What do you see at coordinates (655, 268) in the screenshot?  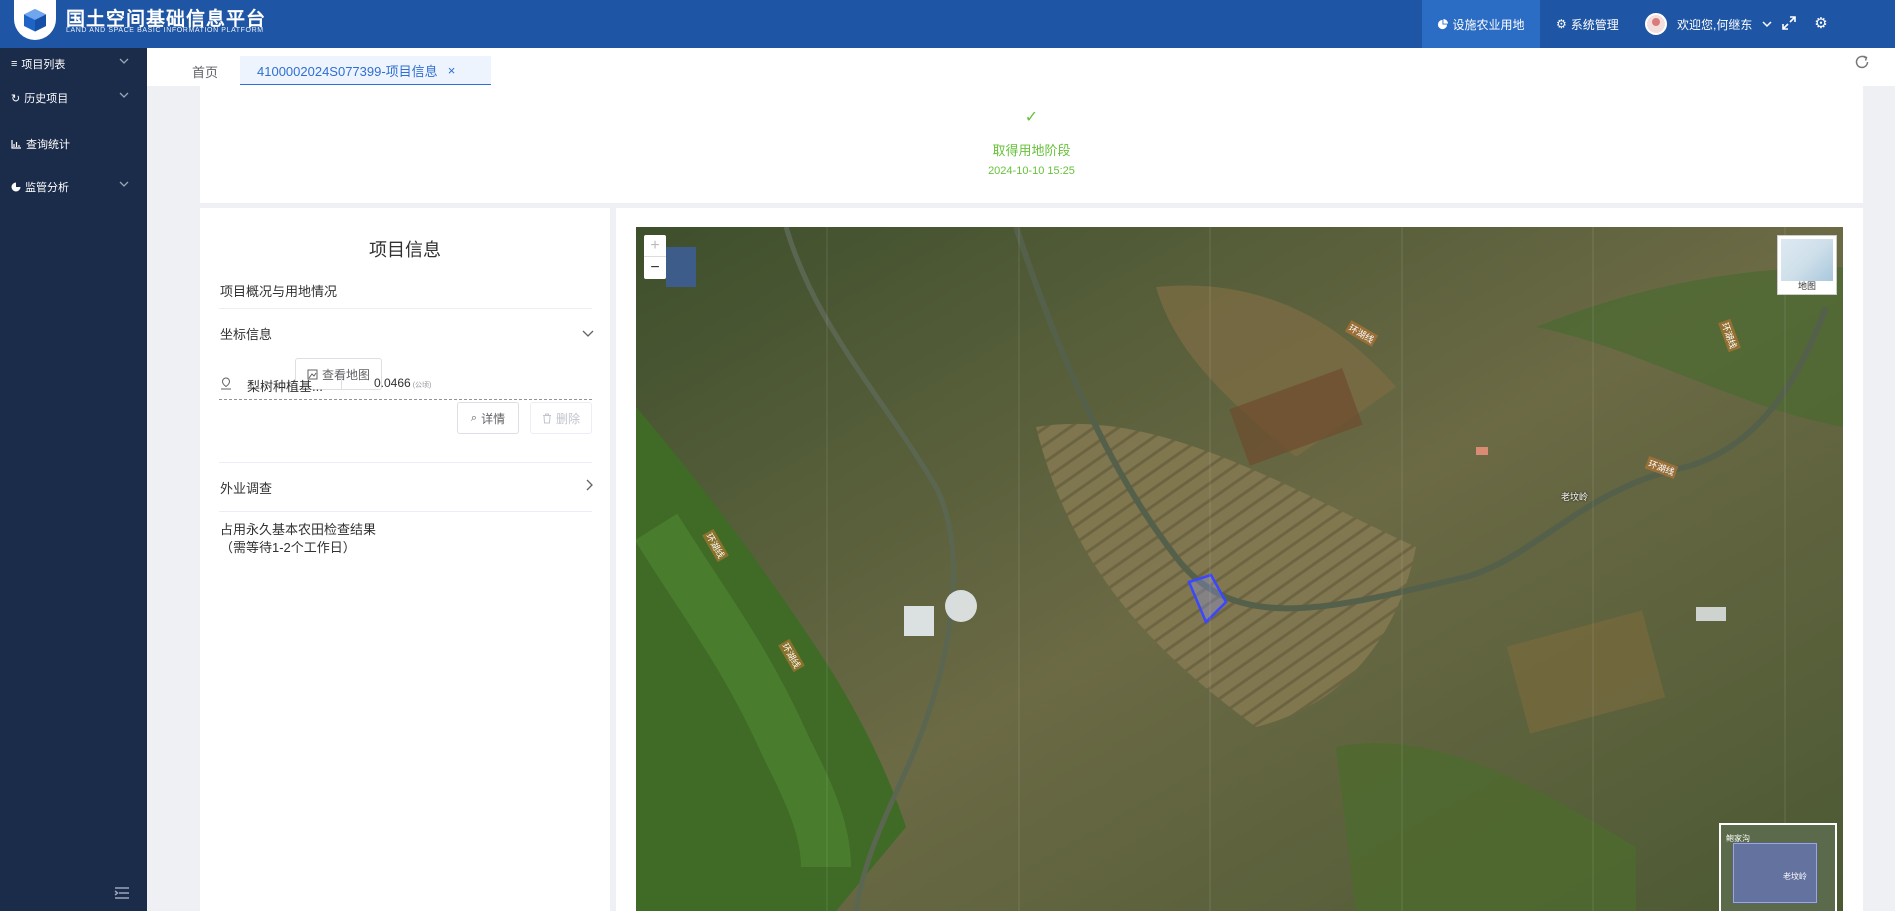 I see `zoom-out-button: −` at bounding box center [655, 268].